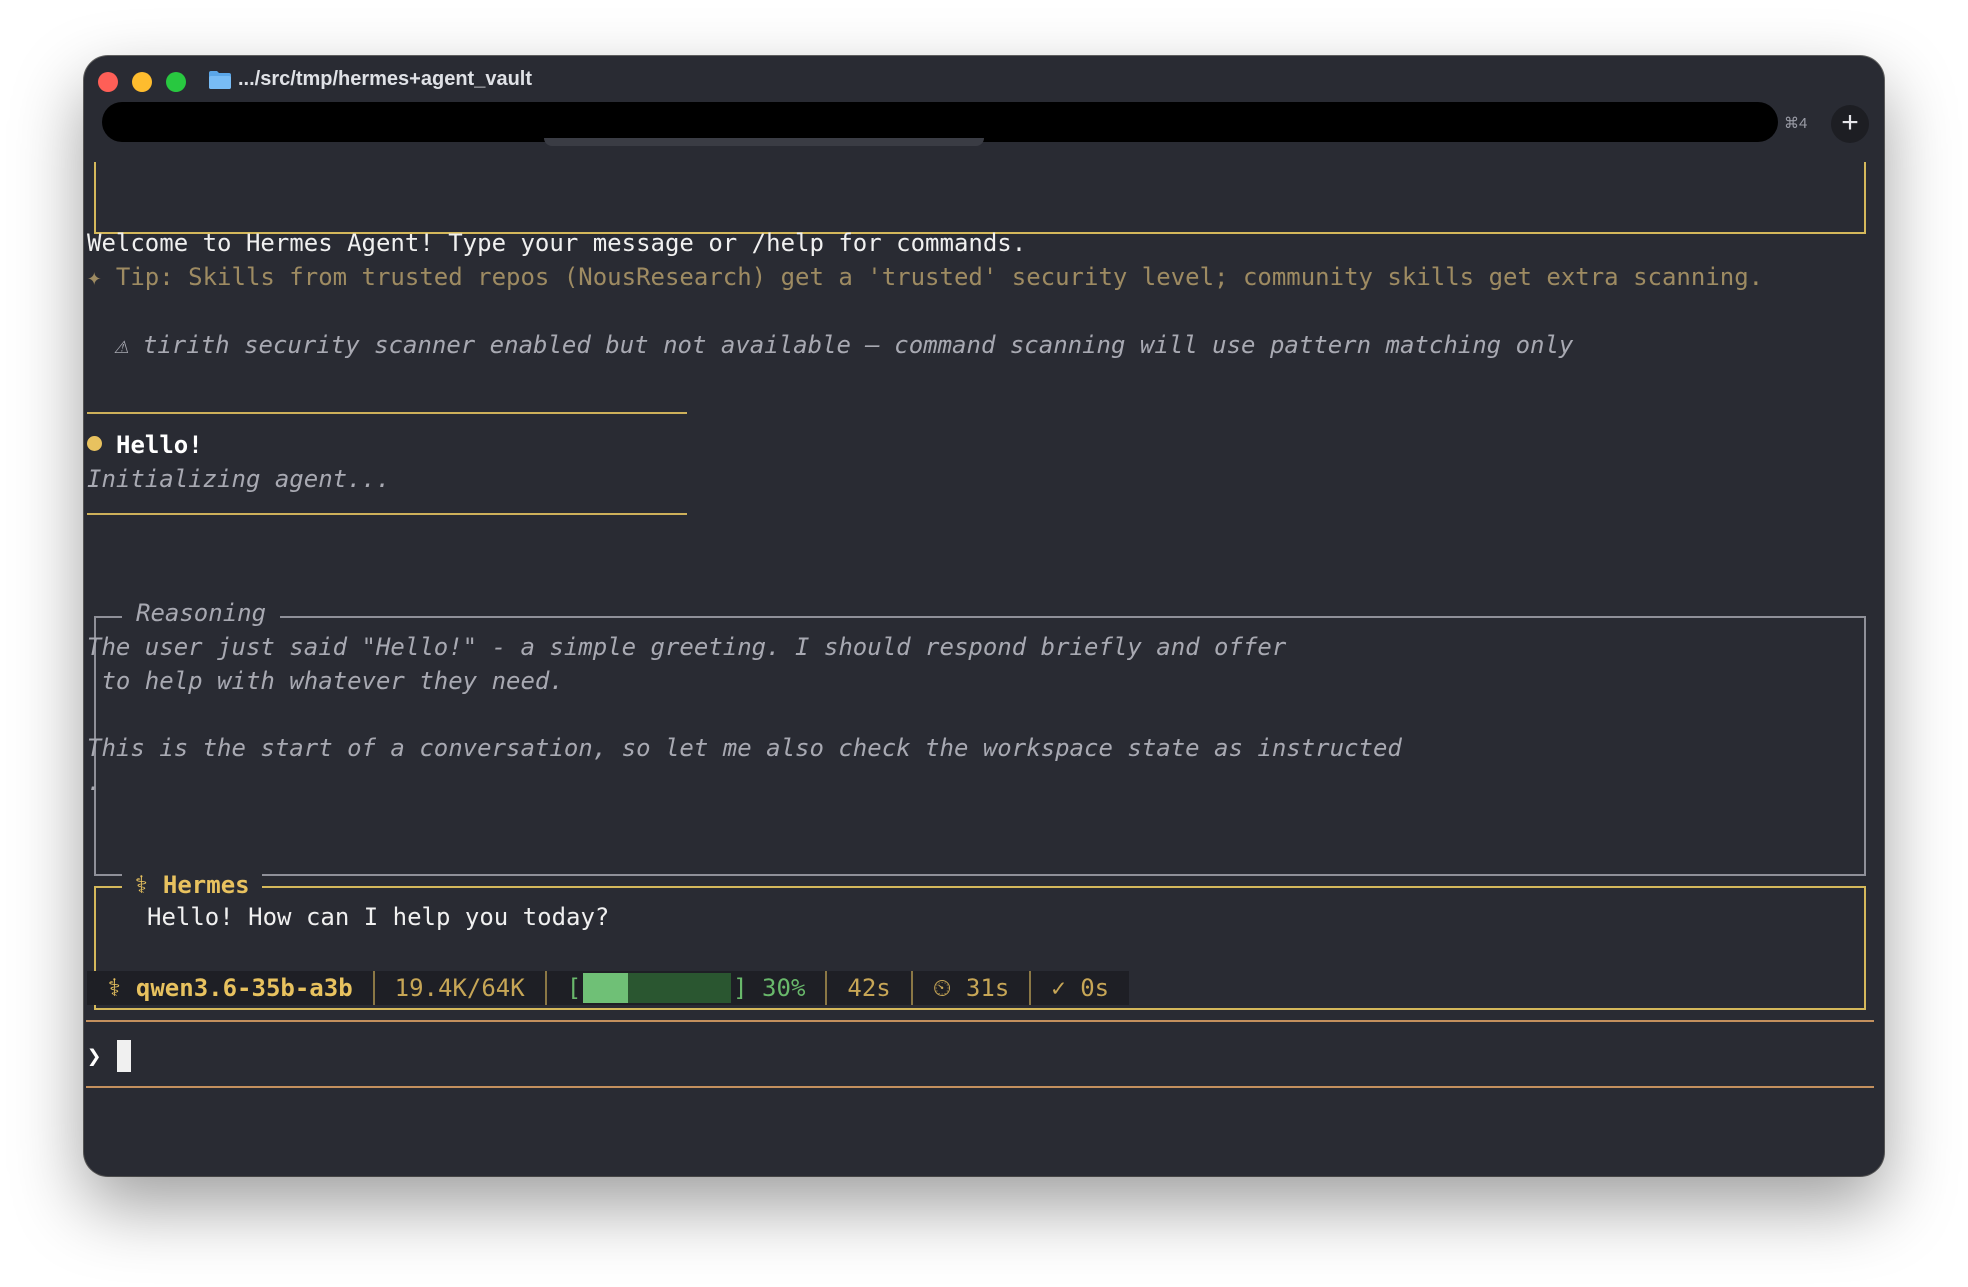 The width and height of the screenshot is (1968, 1287). Describe the element at coordinates (972, 988) in the screenshot. I see `timer-value: ⏲ 31s` at that location.